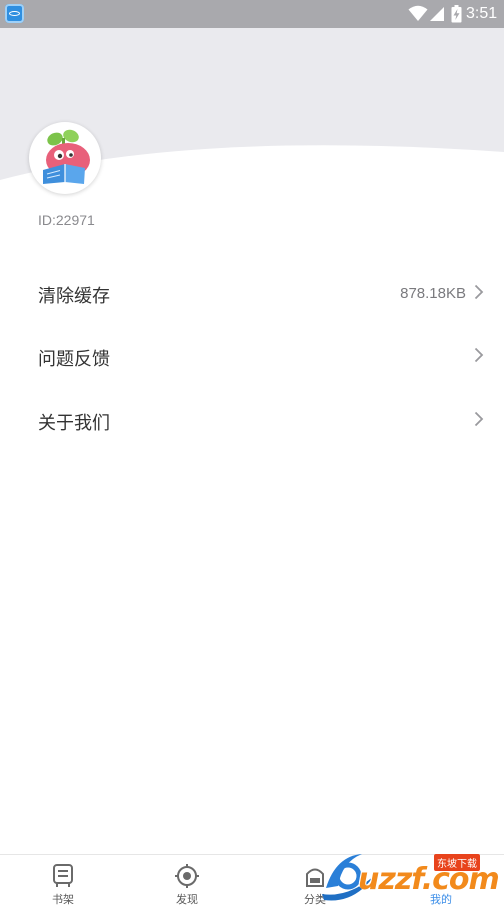 This screenshot has width=504, height=911. What do you see at coordinates (411, 876) in the screenshot?
I see `watermark-logo: uzzf.com 东坡下载` at bounding box center [411, 876].